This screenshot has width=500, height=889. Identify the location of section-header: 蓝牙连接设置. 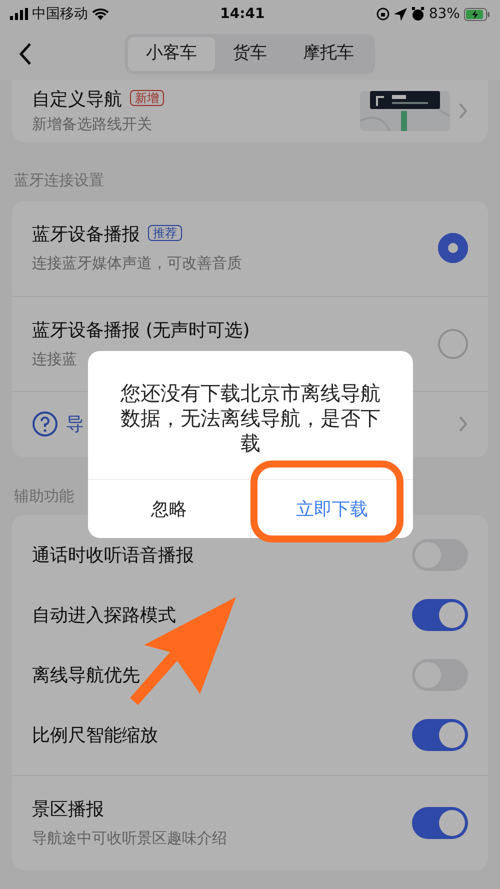
(59, 180).